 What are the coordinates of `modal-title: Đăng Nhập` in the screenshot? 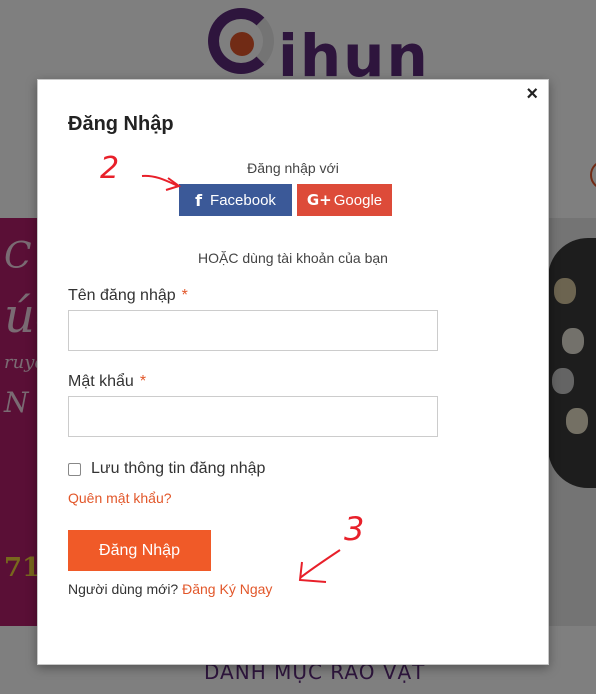 It's located at (121, 124).